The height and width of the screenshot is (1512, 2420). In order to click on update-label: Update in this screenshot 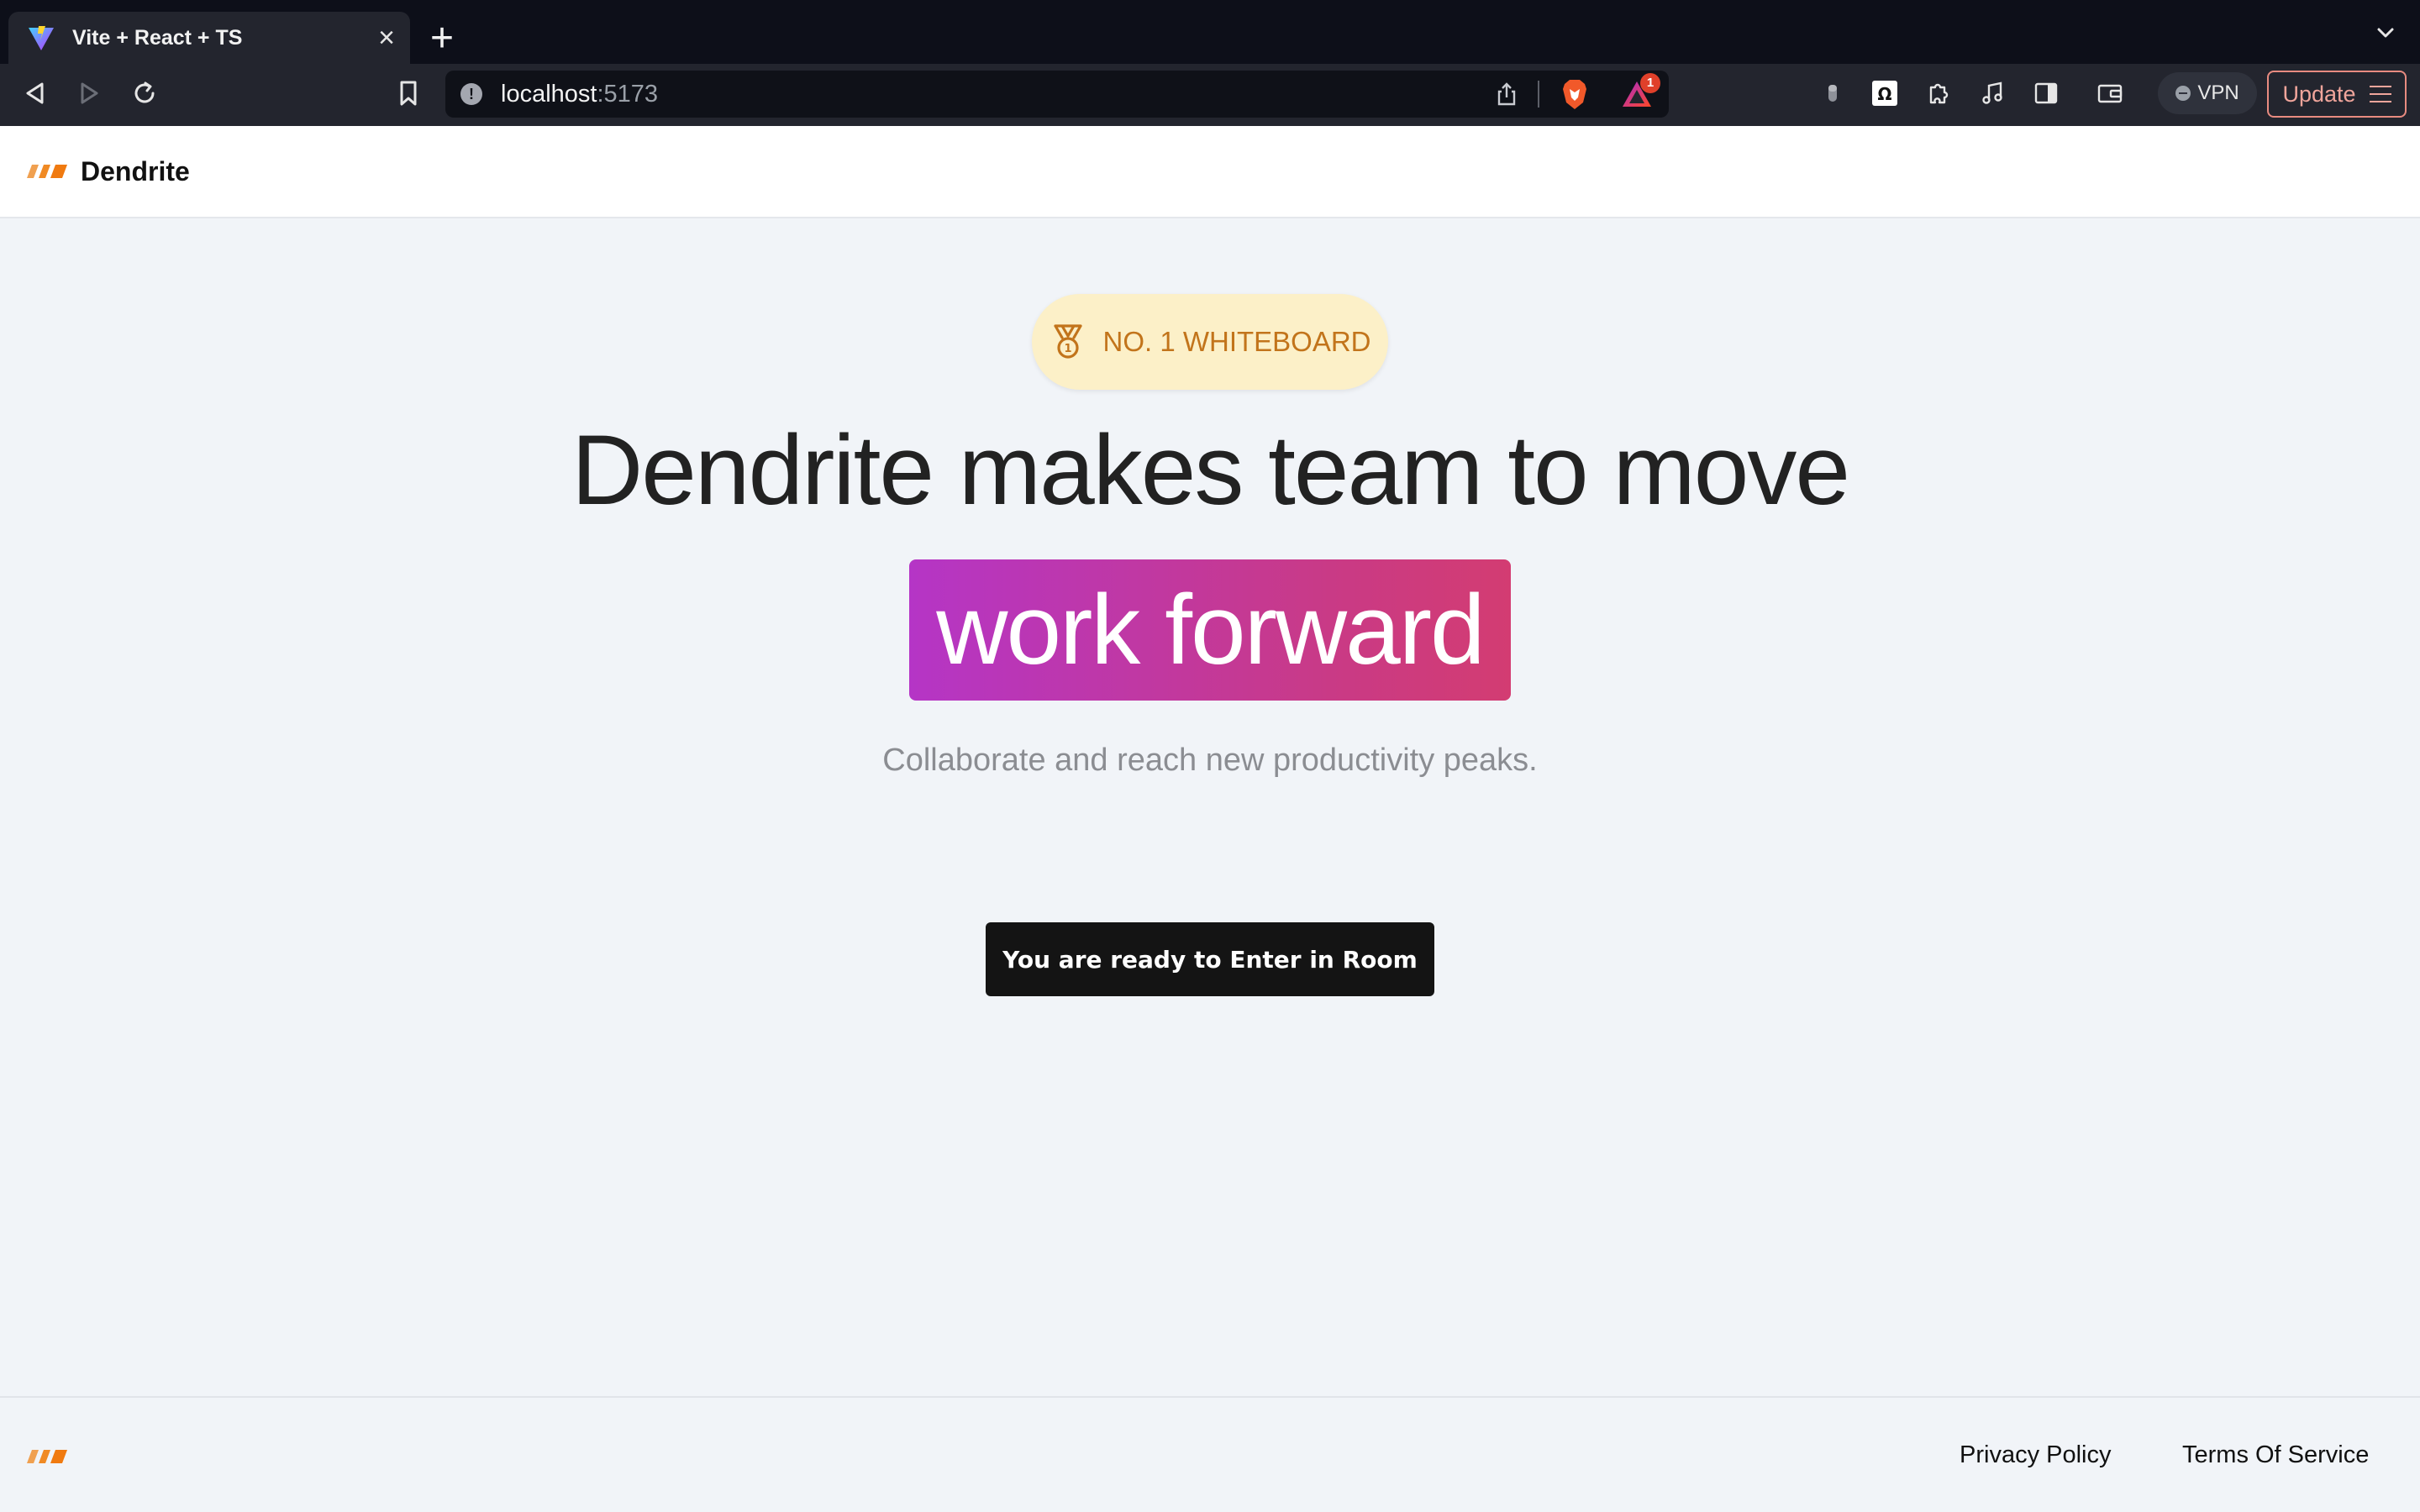, I will do `click(2319, 94)`.